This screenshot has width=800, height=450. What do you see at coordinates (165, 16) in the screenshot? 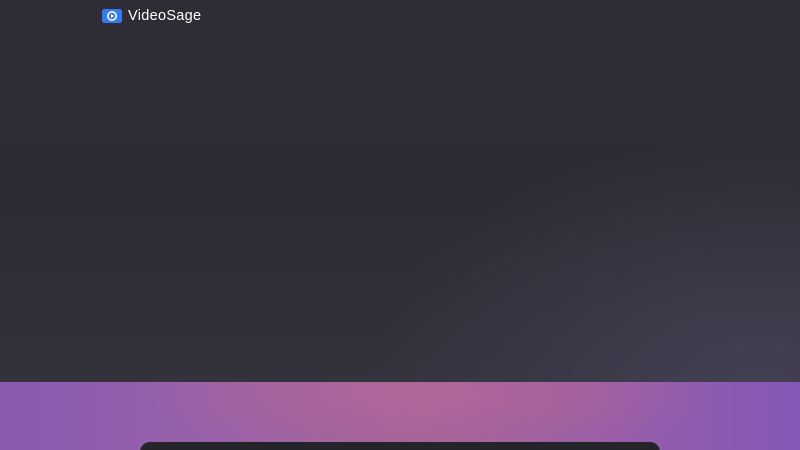
I see `brand-name: VideoSage` at bounding box center [165, 16].